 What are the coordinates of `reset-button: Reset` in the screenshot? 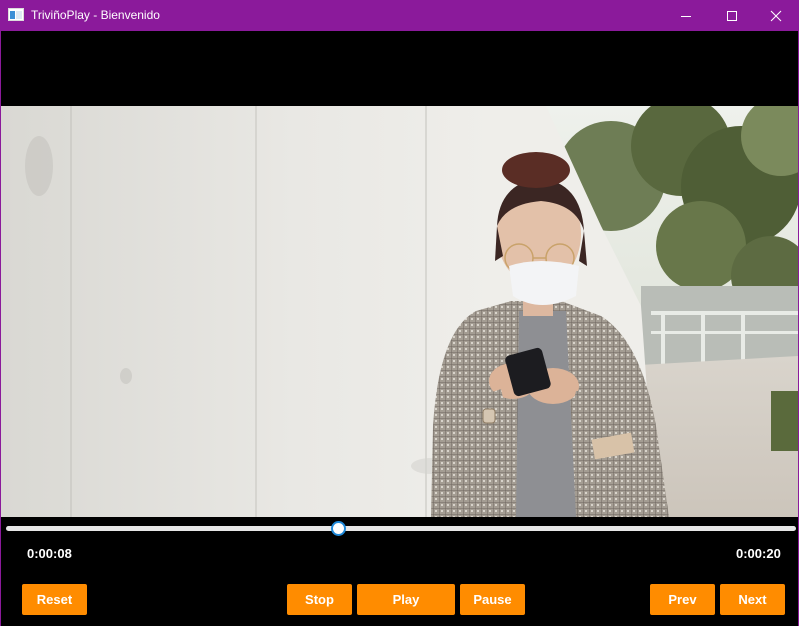 It's located at (54, 599).